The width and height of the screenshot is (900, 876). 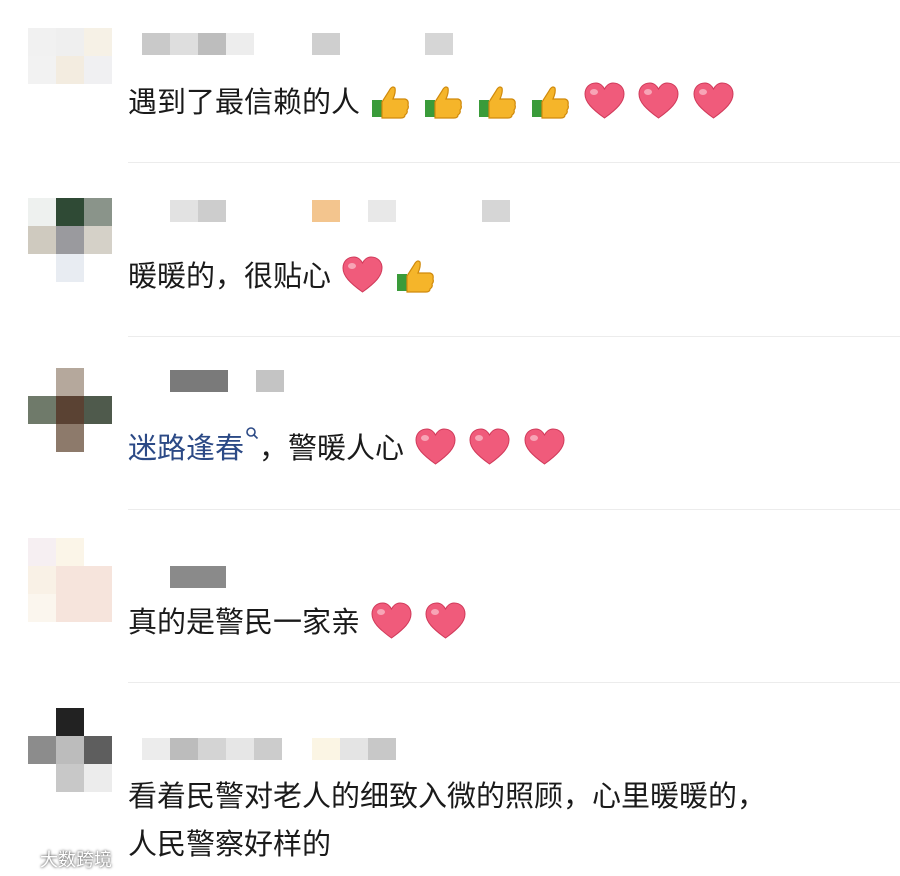 I want to click on comment-text-content: 暖暖的，很贴心, so click(x=230, y=276).